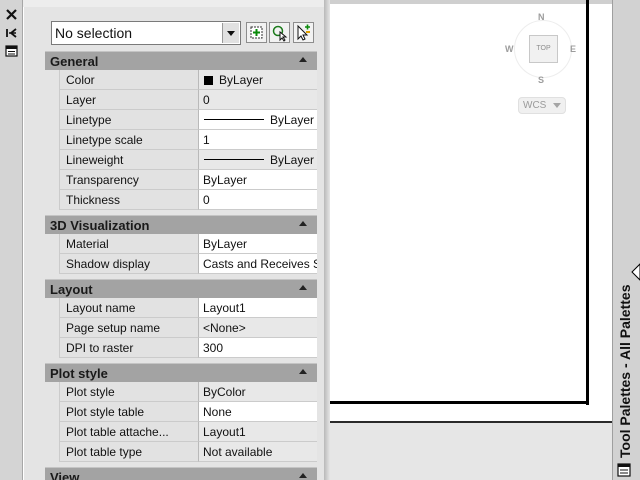 The height and width of the screenshot is (480, 640). What do you see at coordinates (128, 328) in the screenshot?
I see `property-name: Page setup name` at bounding box center [128, 328].